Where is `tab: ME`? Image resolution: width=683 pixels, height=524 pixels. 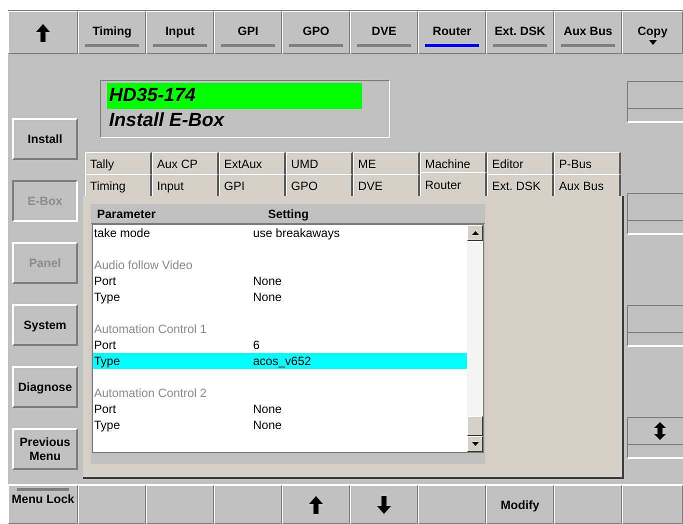 tab: ME is located at coordinates (386, 163).